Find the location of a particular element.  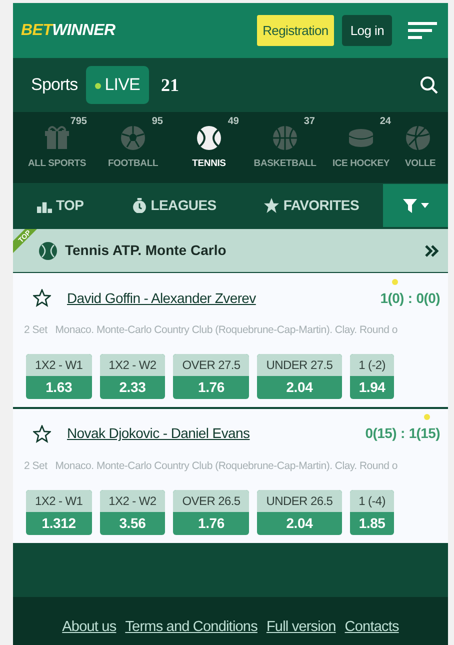

filter-button is located at coordinates (415, 205).